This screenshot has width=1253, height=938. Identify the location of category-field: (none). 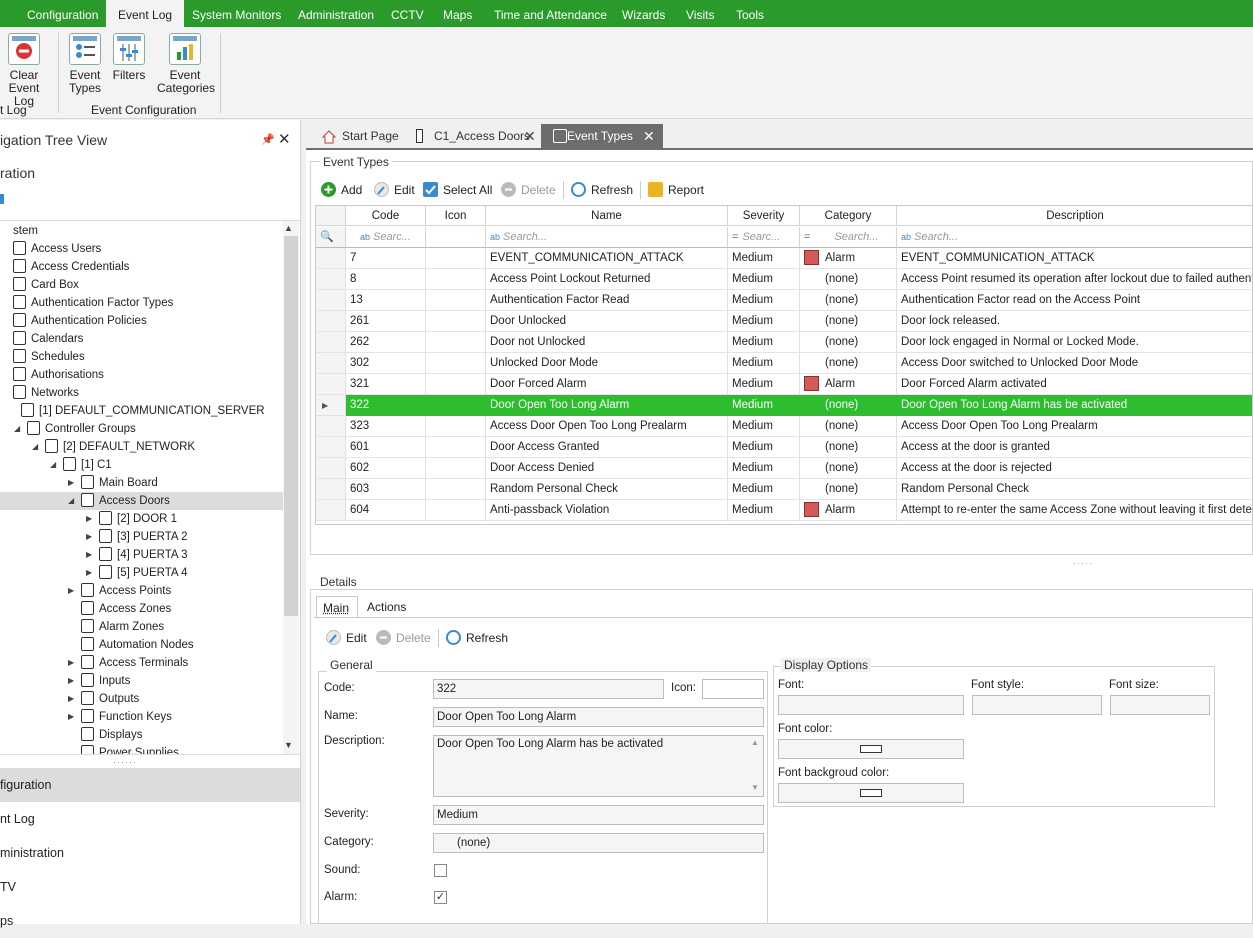
(598, 843).